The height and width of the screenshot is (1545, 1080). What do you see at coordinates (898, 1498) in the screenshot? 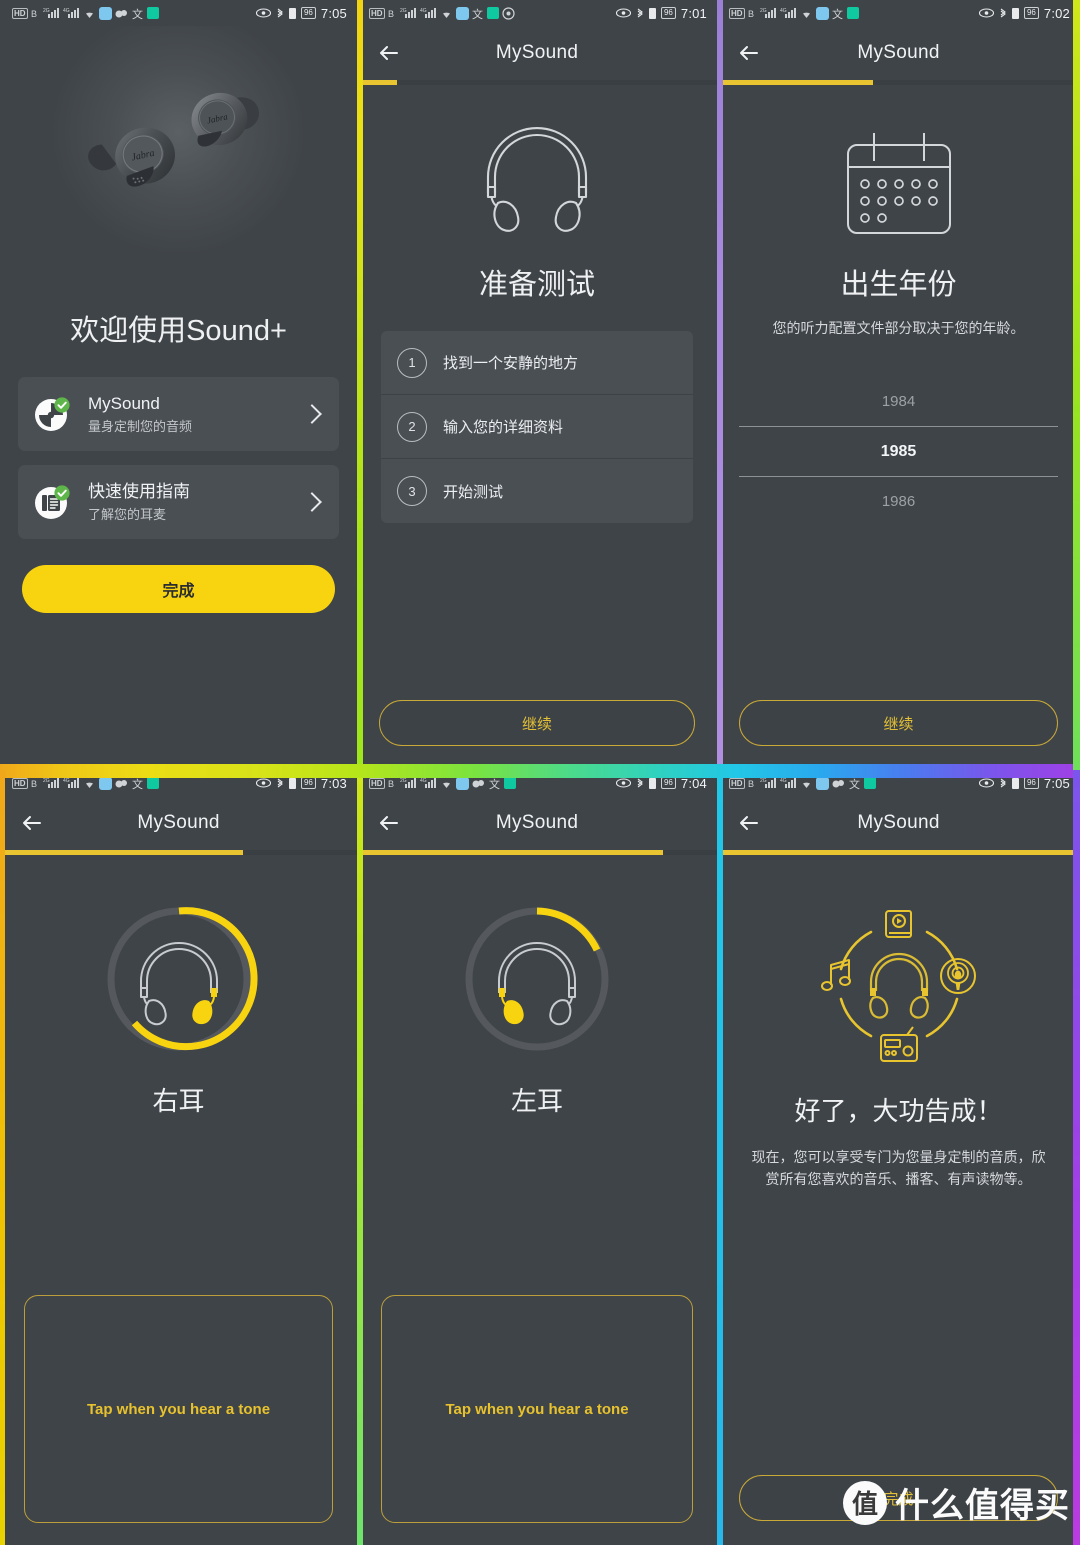
I see `finish-button: 完成` at bounding box center [898, 1498].